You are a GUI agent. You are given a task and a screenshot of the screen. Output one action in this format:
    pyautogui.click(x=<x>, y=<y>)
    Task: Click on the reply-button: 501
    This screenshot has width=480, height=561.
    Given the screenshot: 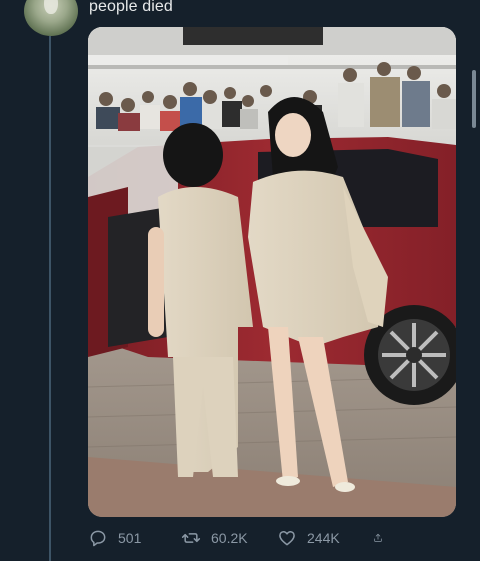 What is the action you would take?
    pyautogui.click(x=134, y=538)
    